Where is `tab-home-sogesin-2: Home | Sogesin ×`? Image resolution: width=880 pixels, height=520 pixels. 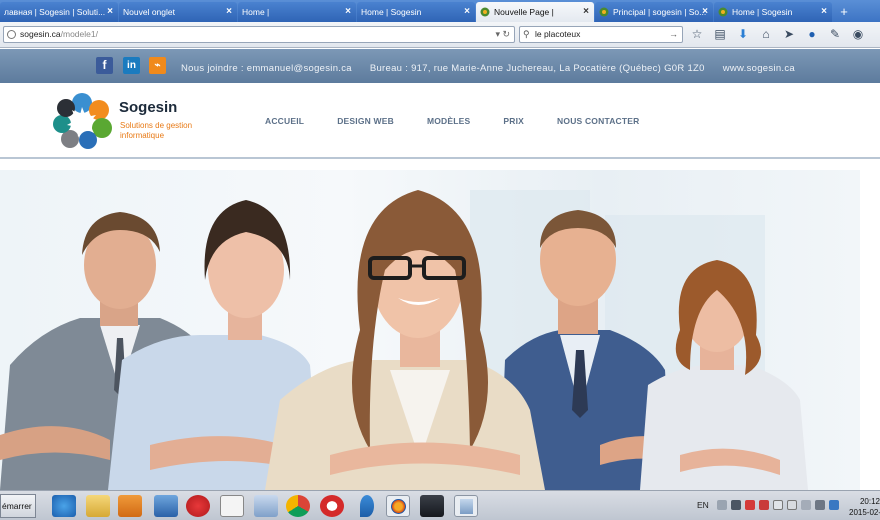
tab-home-sogesin-2: Home | Sogesin × is located at coordinates (773, 12).